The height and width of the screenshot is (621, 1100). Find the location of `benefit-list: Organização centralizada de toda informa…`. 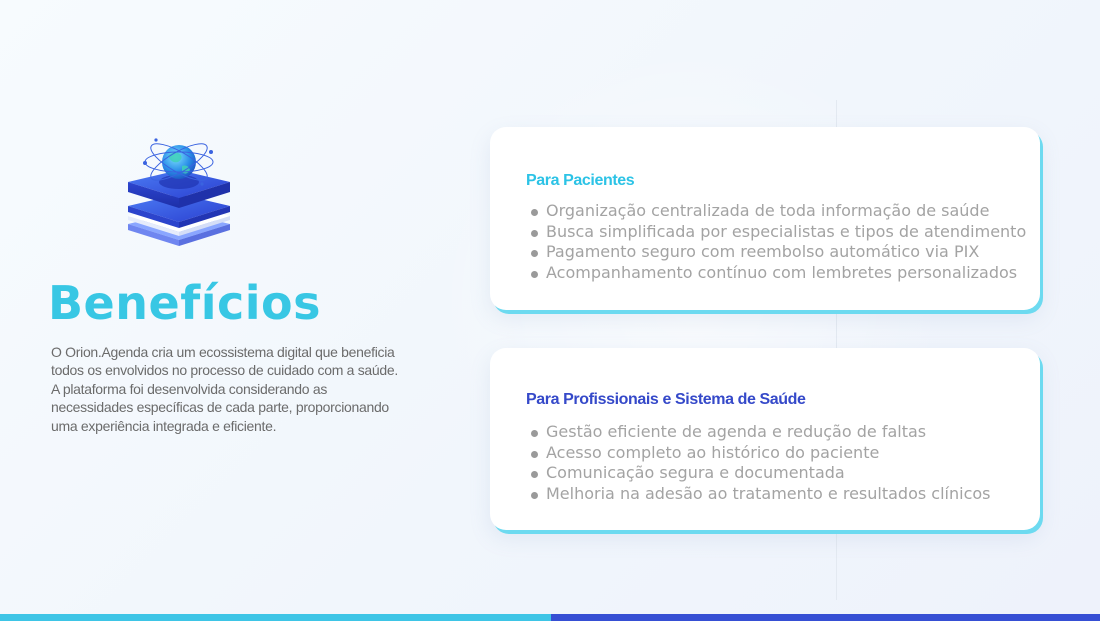

benefit-list: Organização centralizada de toda informa… is located at coordinates (778, 242).